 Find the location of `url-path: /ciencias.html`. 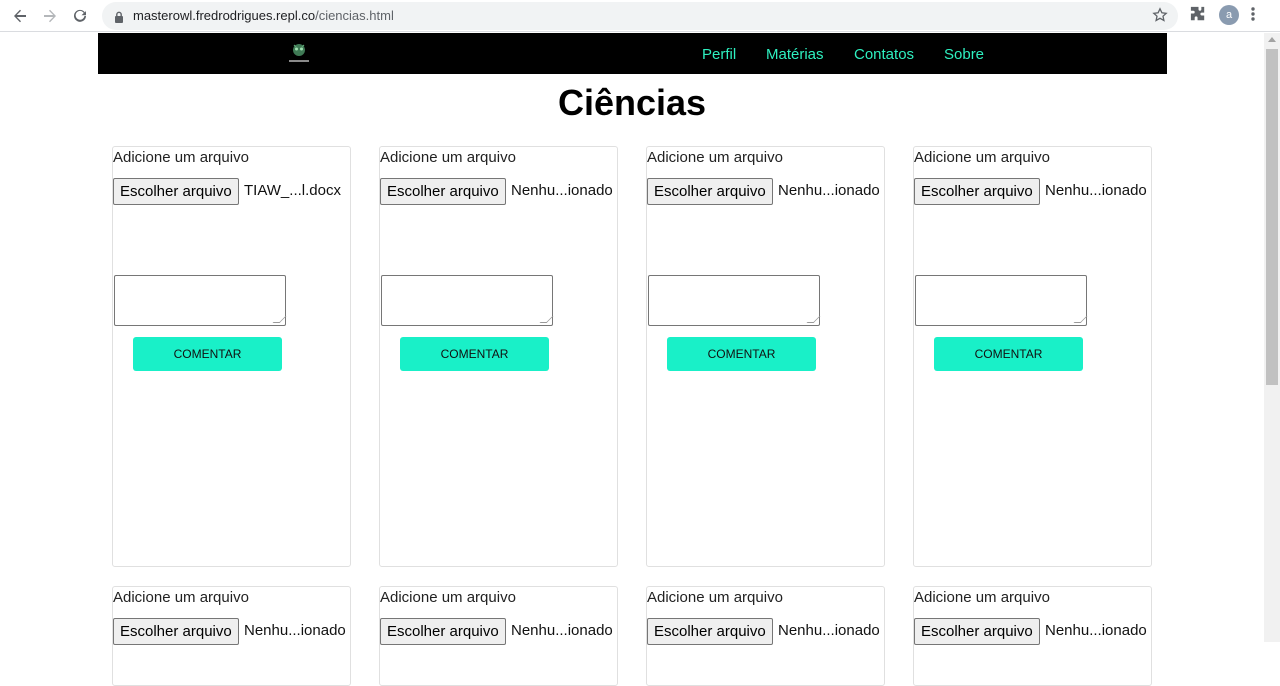

url-path: /ciencias.html is located at coordinates (354, 15).